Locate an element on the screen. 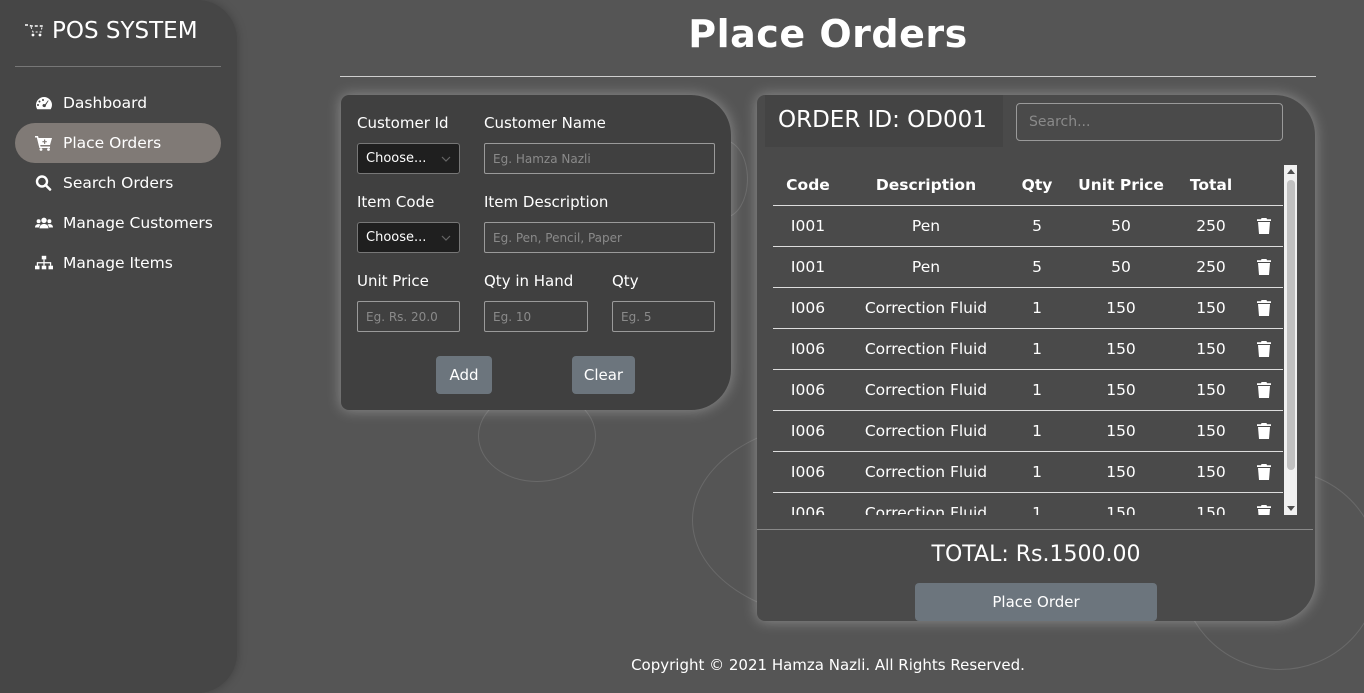 The height and width of the screenshot is (693, 1364). qty-field: Eg. 5 is located at coordinates (663, 316).